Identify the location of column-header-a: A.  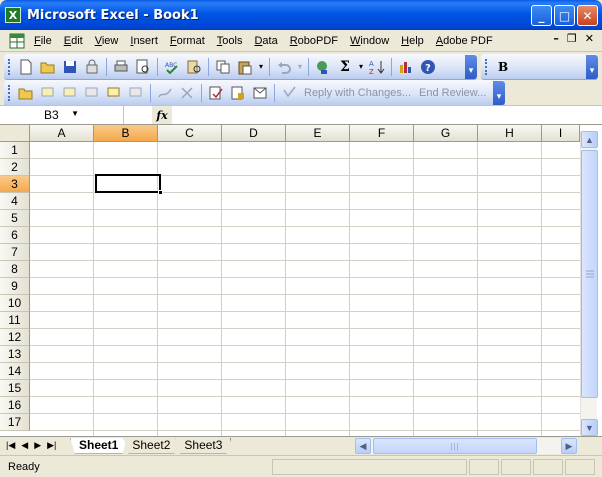
(62, 133).